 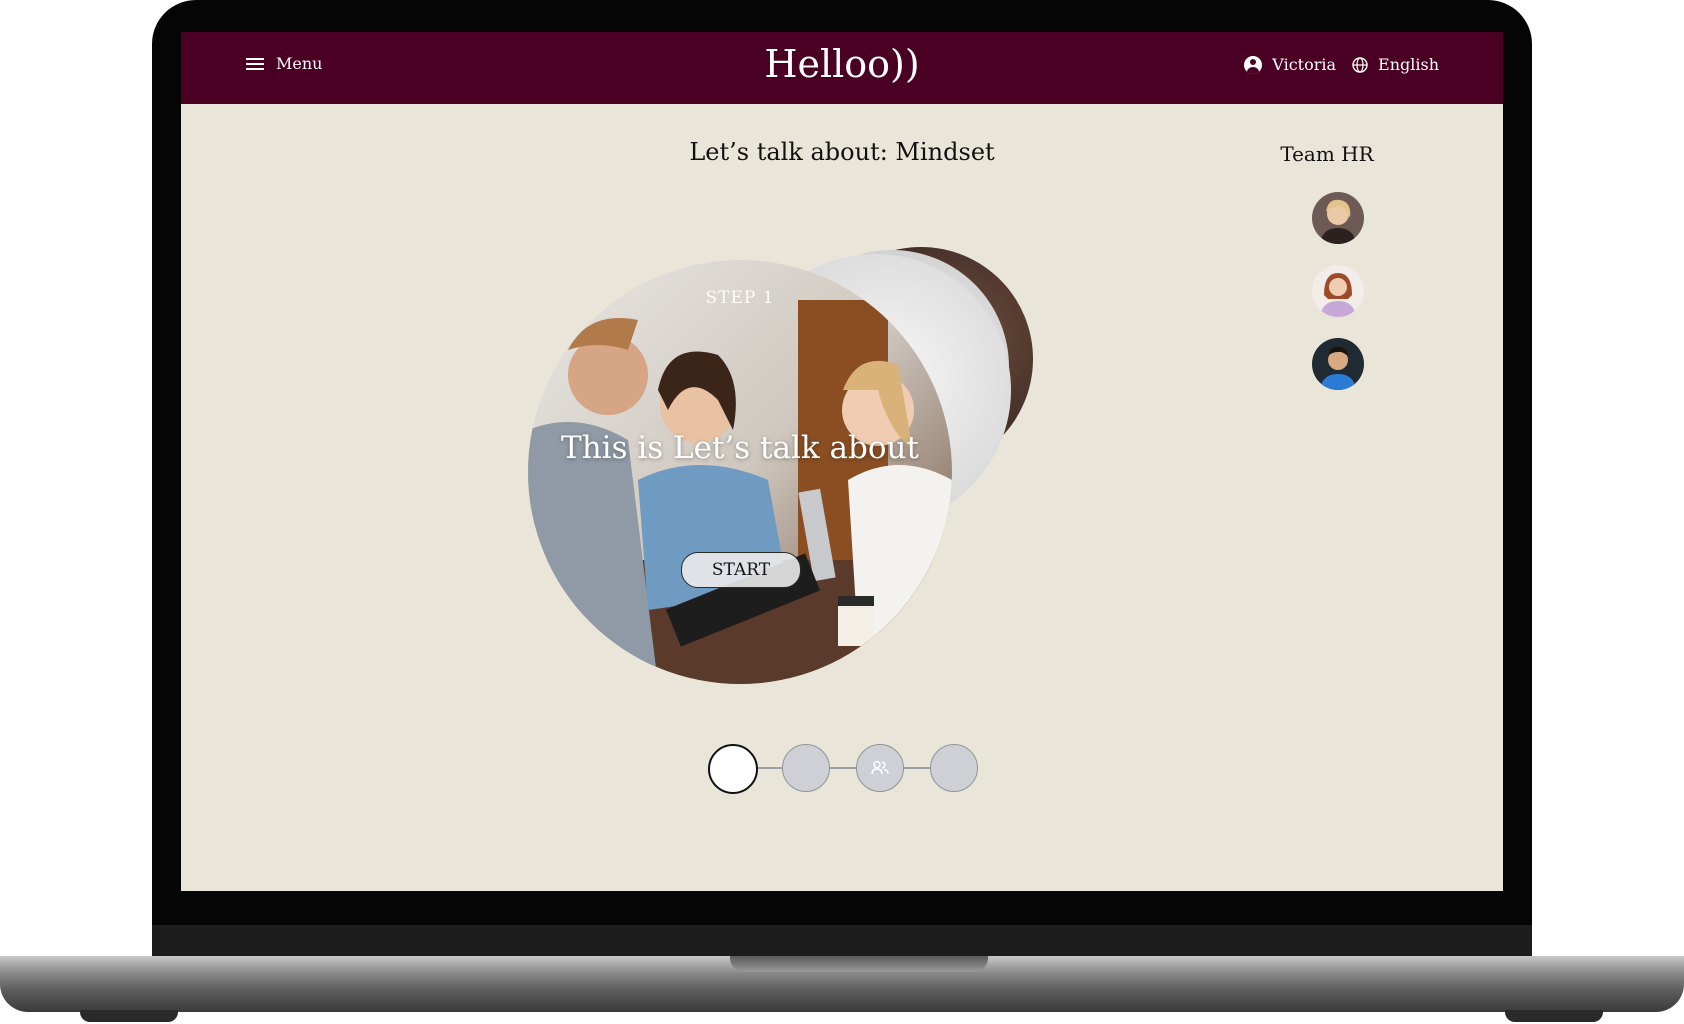 What do you see at coordinates (1304, 64) in the screenshot?
I see `user-name: Victoria` at bounding box center [1304, 64].